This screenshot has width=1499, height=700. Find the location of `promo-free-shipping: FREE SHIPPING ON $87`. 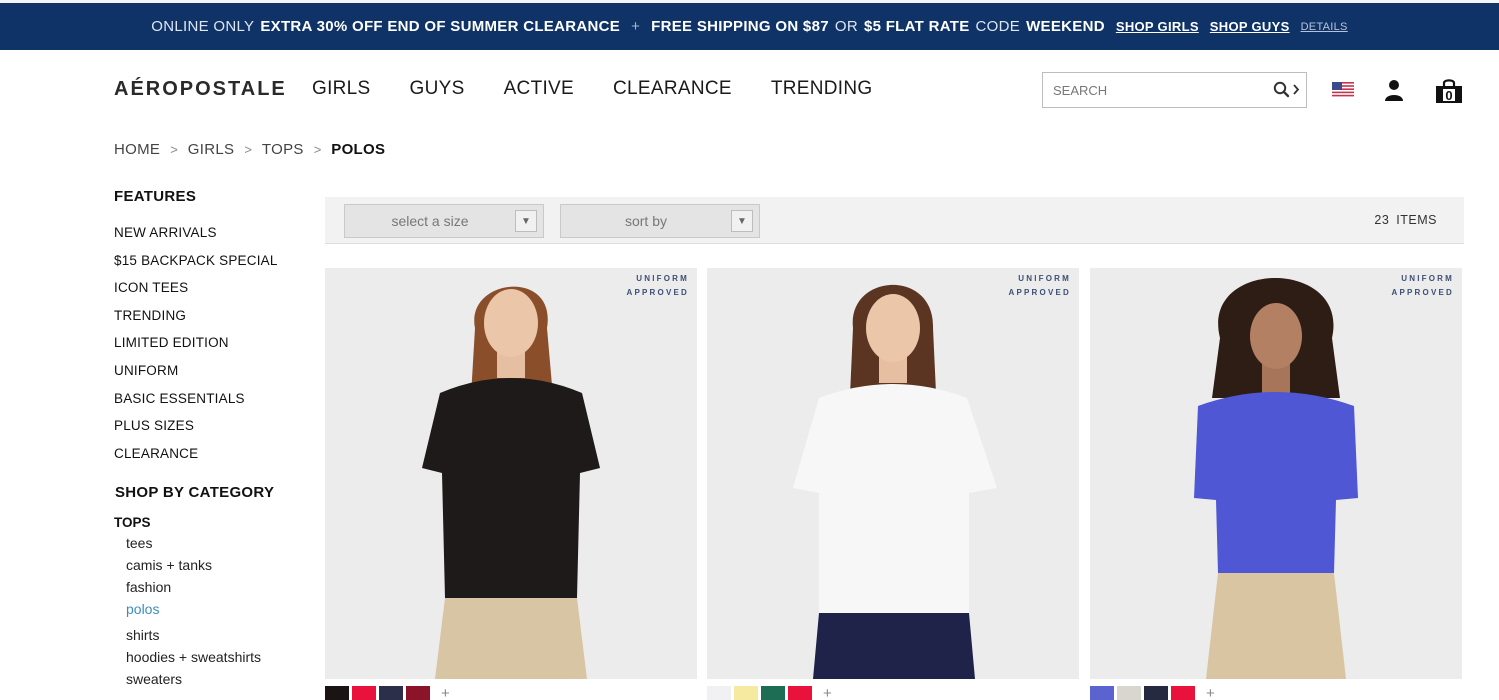

promo-free-shipping: FREE SHIPPING ON $87 is located at coordinates (740, 26).